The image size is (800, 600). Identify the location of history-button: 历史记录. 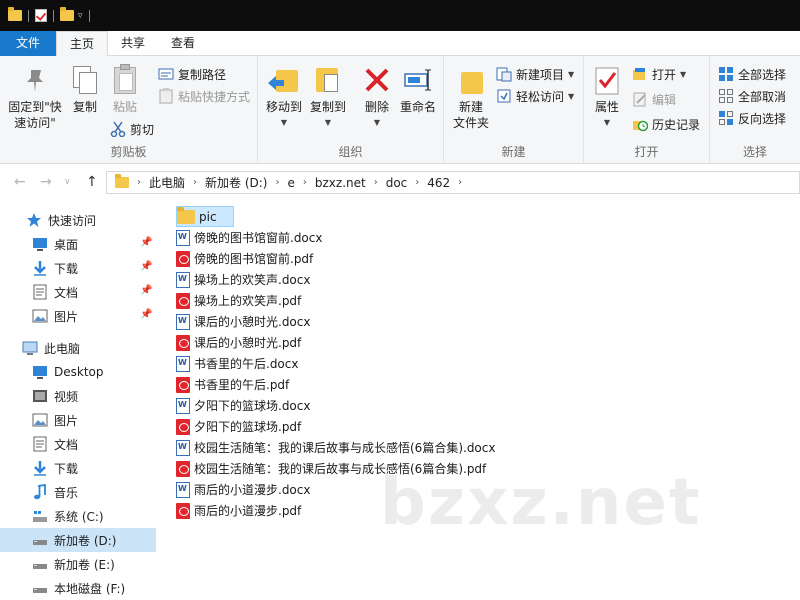
(666, 124).